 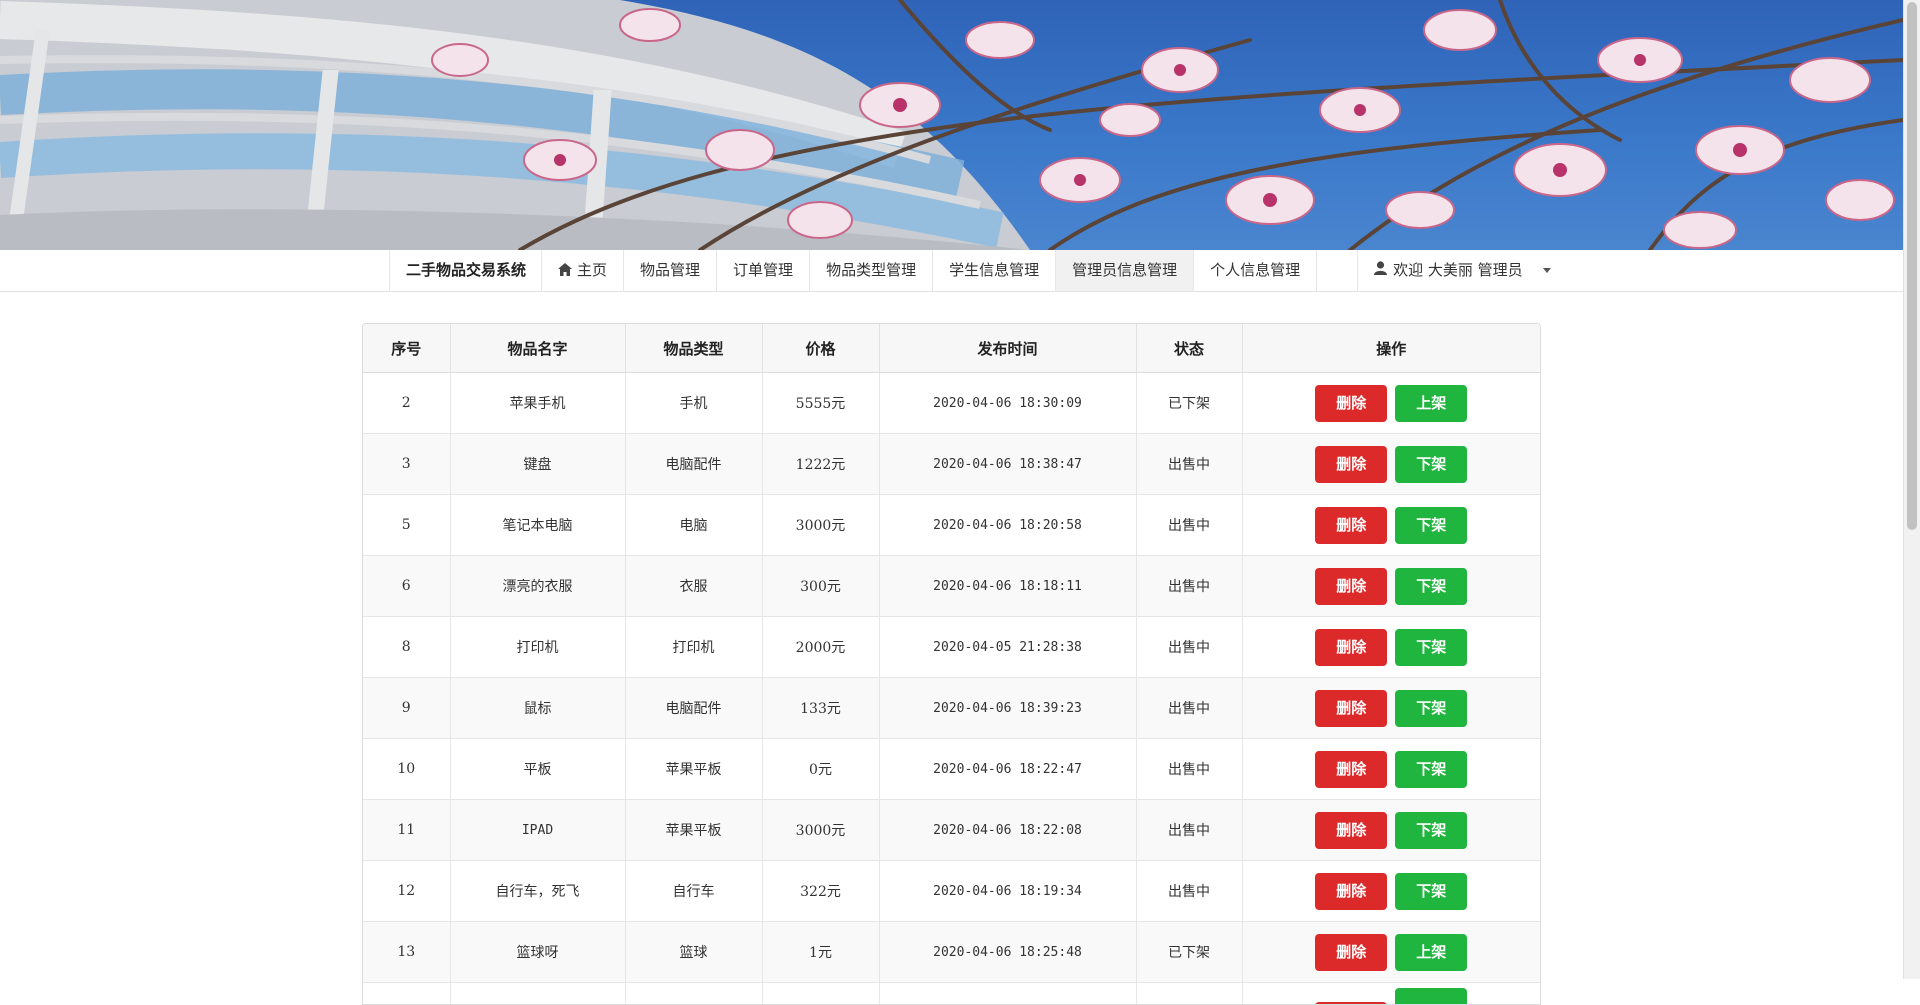 I want to click on nav-item-admins: 管理员信息管理, so click(x=1124, y=270).